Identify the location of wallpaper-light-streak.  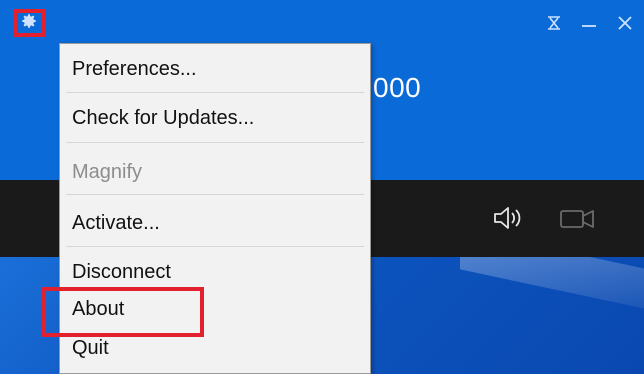
(552, 291).